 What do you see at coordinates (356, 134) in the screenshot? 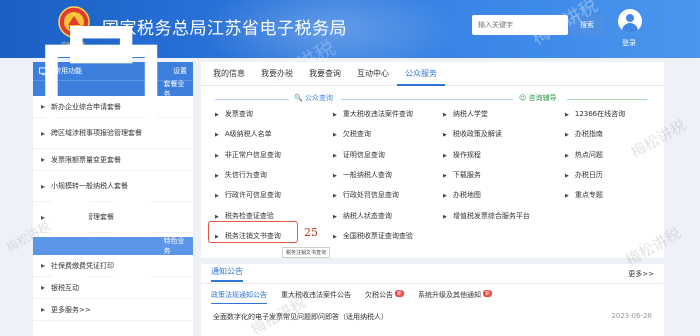
I see `service-link-label: 欠税查询` at bounding box center [356, 134].